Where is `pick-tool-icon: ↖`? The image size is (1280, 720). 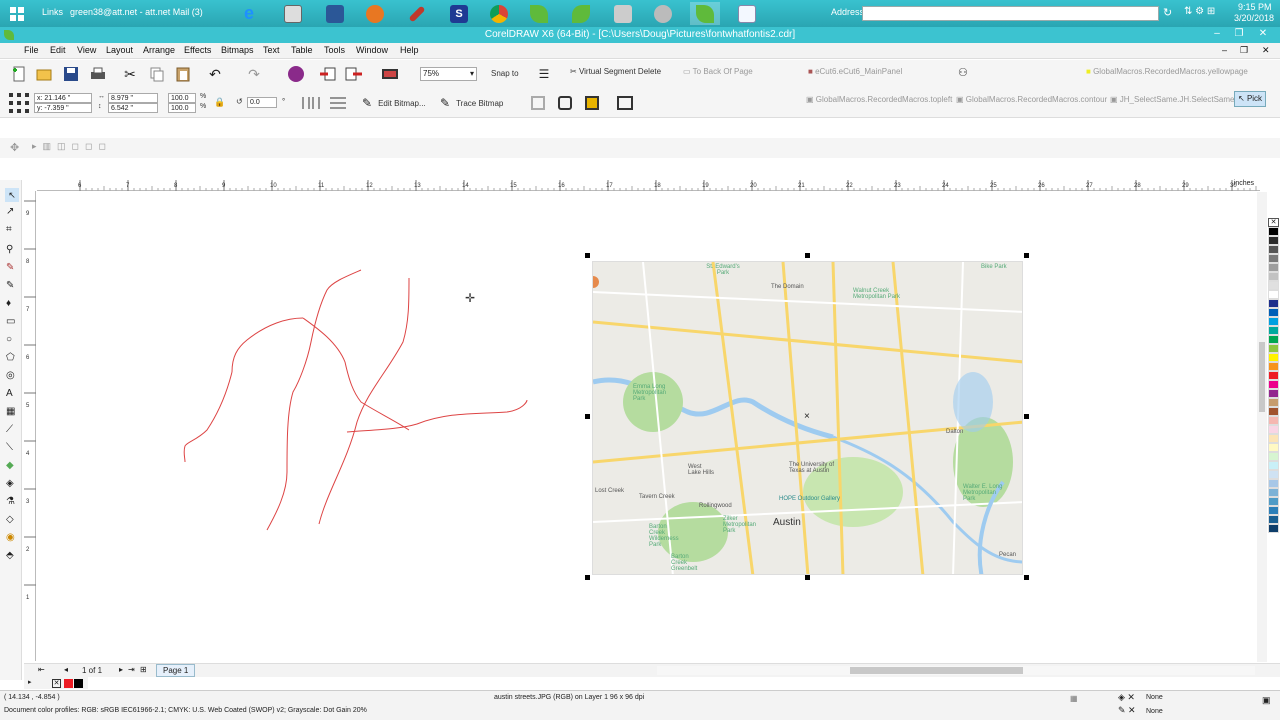 pick-tool-icon: ↖ is located at coordinates (12, 195).